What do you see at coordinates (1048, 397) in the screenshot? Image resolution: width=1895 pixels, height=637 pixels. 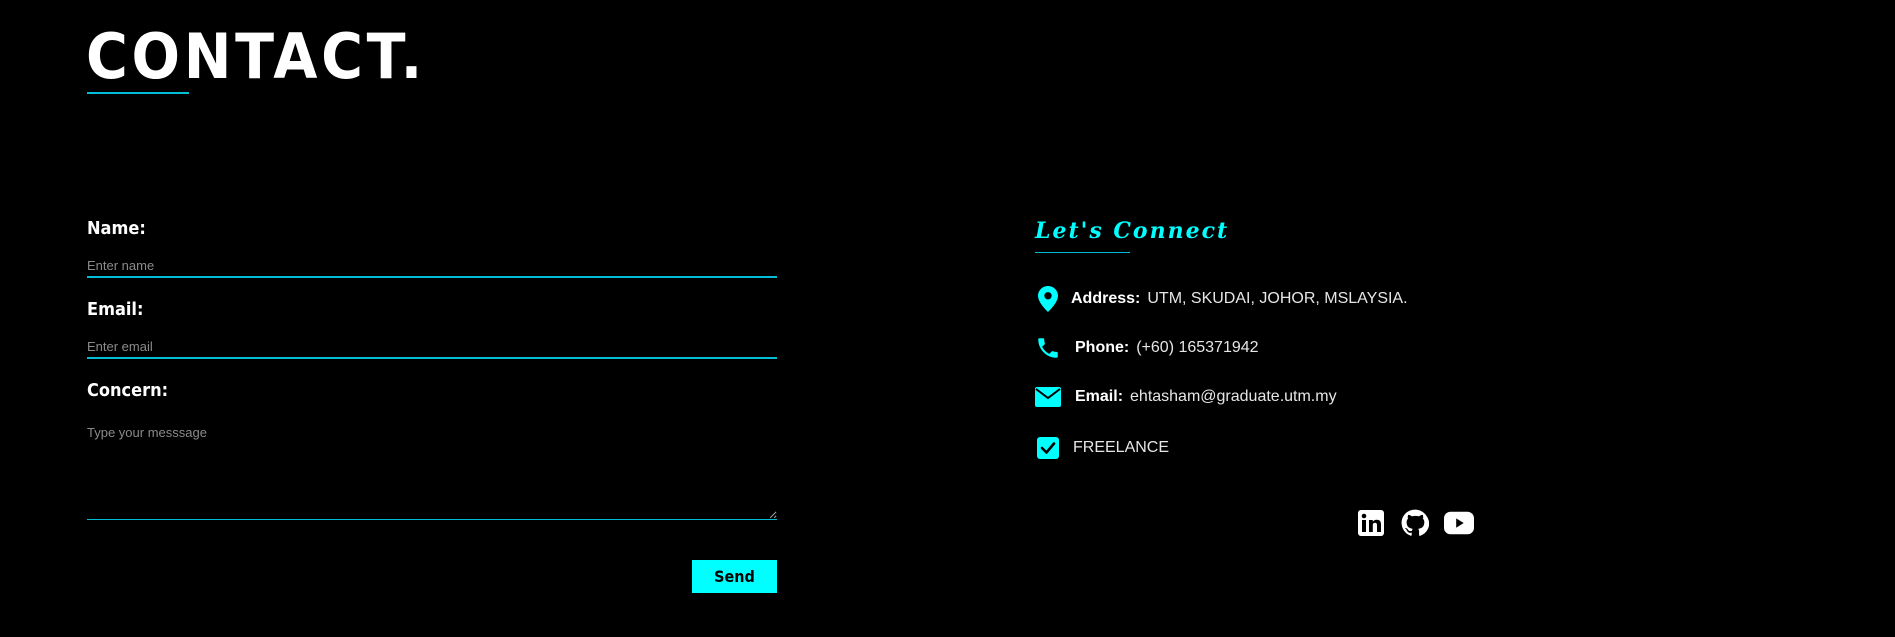 I see `envelope-icon` at bounding box center [1048, 397].